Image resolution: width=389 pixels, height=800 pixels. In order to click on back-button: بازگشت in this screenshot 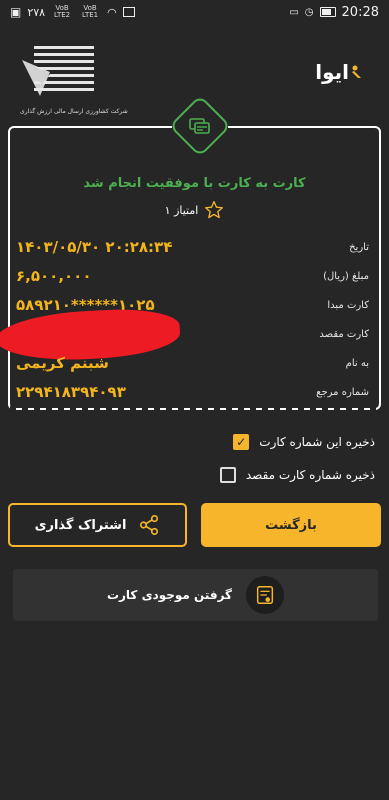, I will do `click(291, 525)`.